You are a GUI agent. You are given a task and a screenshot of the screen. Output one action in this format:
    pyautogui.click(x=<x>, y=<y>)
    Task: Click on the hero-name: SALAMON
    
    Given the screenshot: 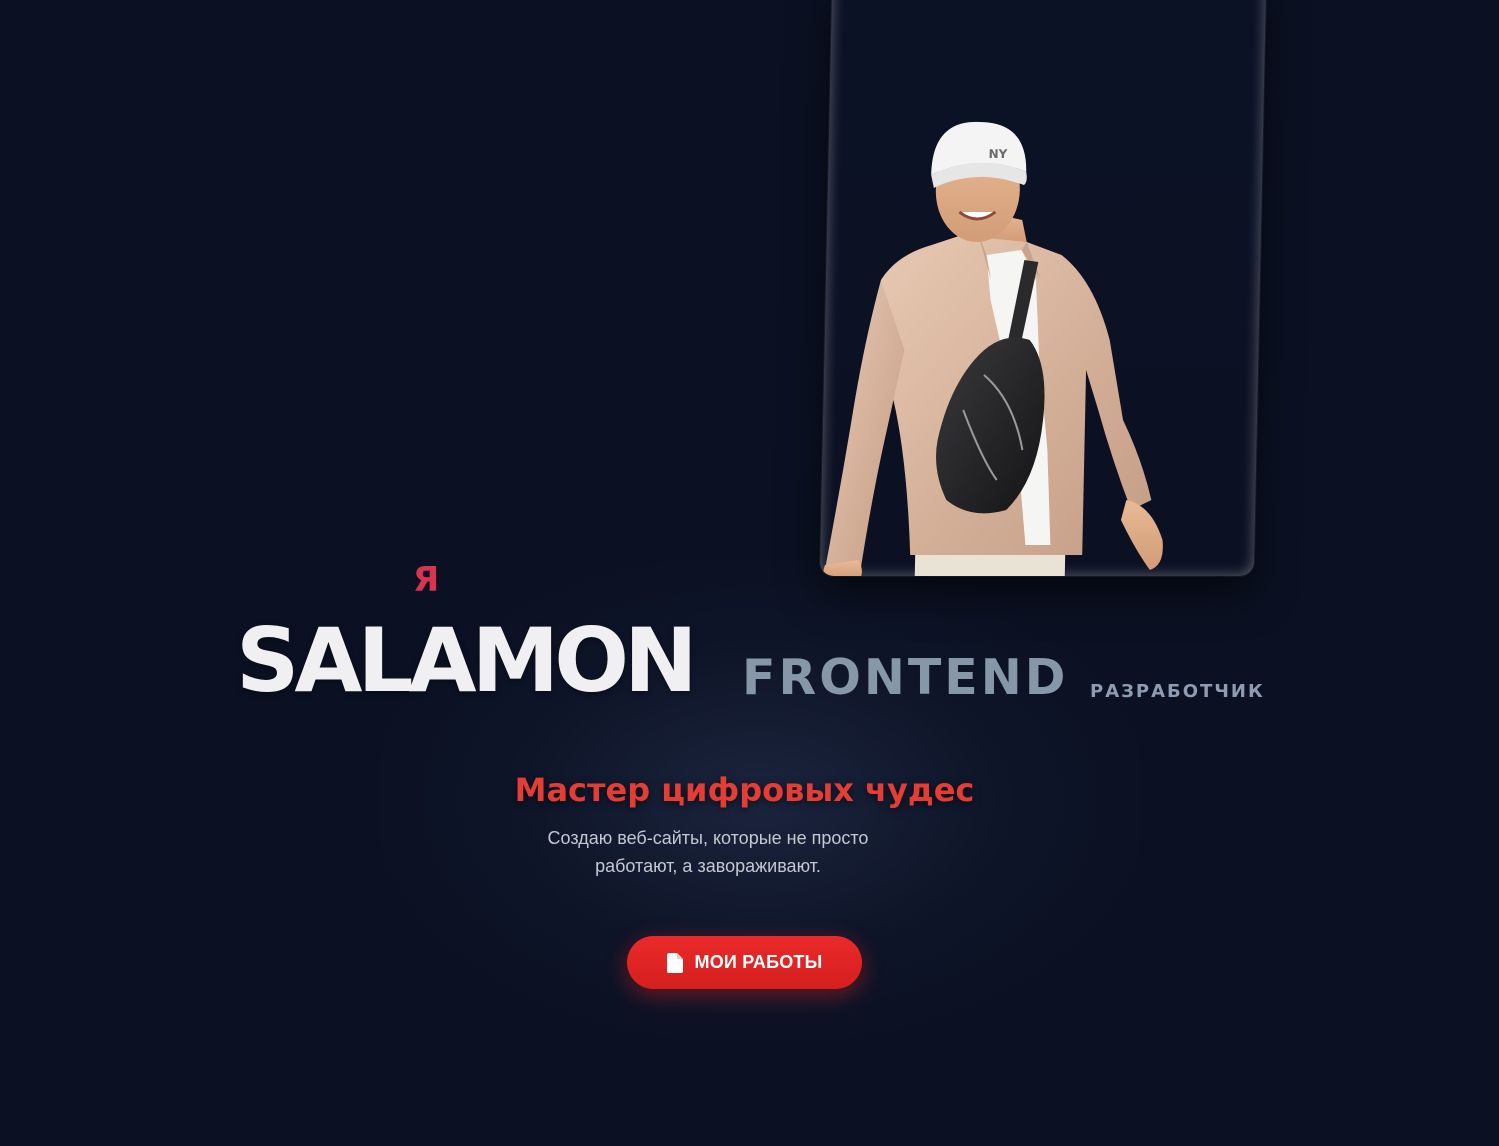 What is the action you would take?
    pyautogui.click(x=467, y=660)
    